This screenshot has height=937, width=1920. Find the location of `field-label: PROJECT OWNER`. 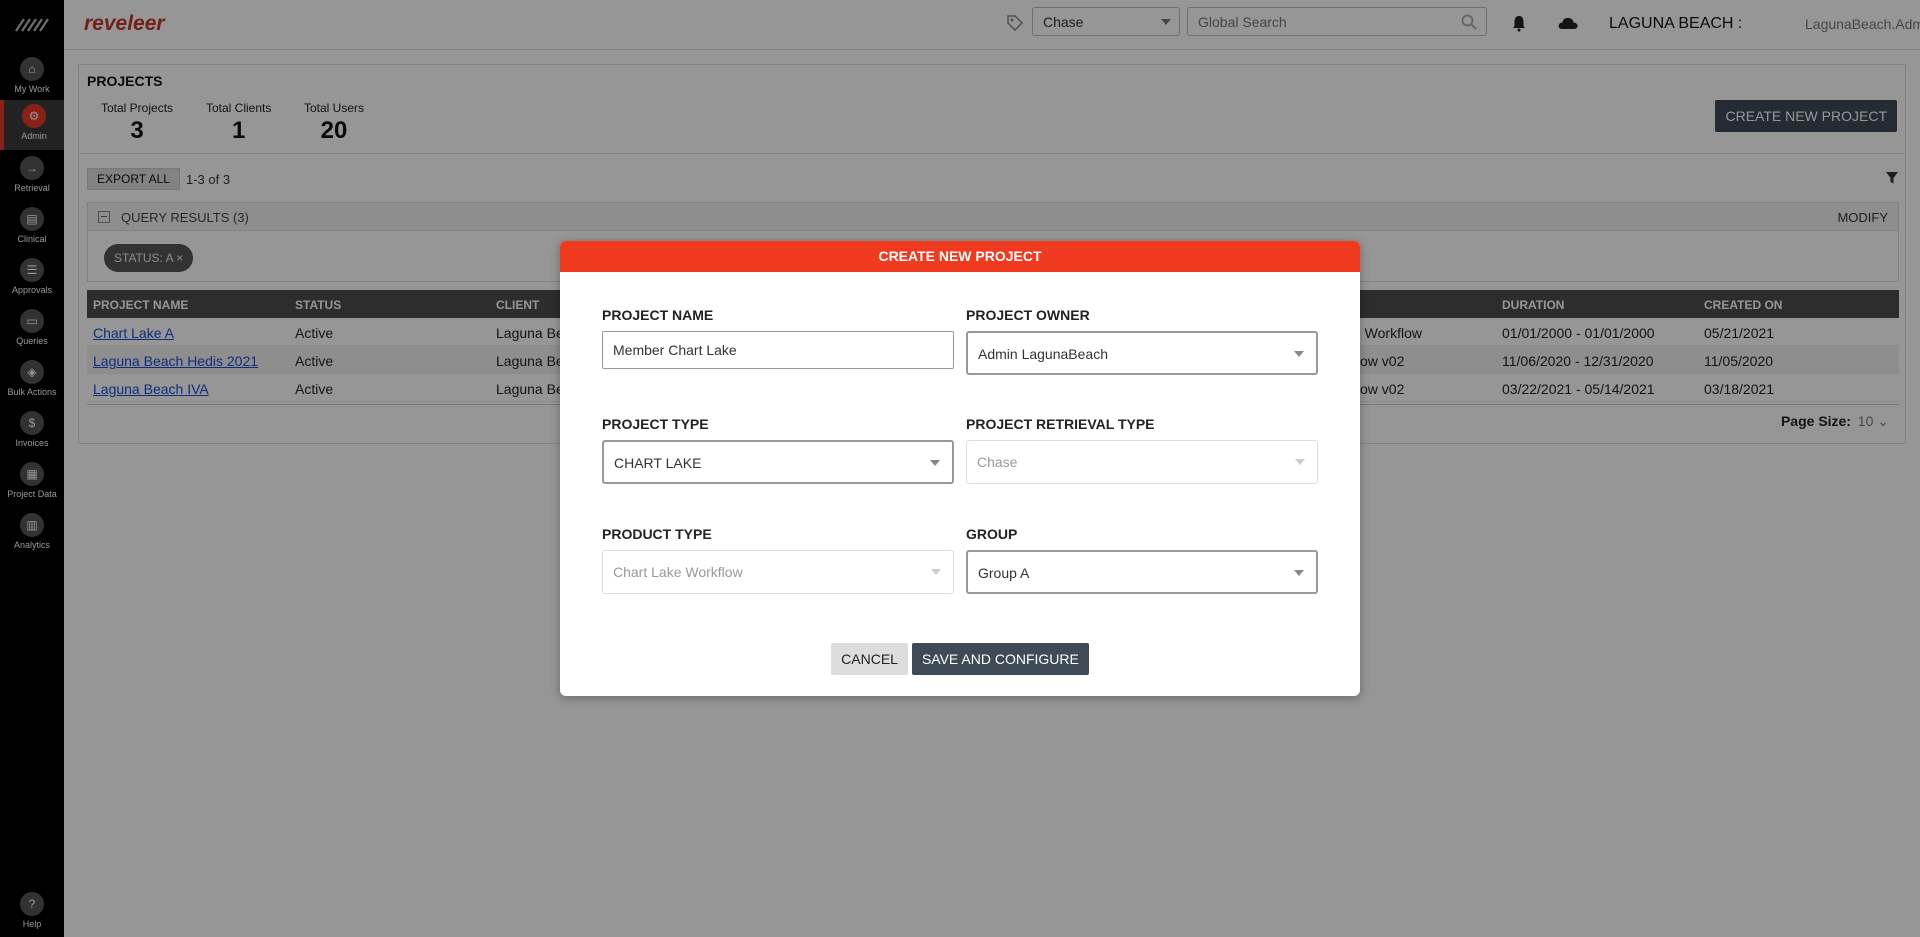

field-label: PROJECT OWNER is located at coordinates (1028, 315).